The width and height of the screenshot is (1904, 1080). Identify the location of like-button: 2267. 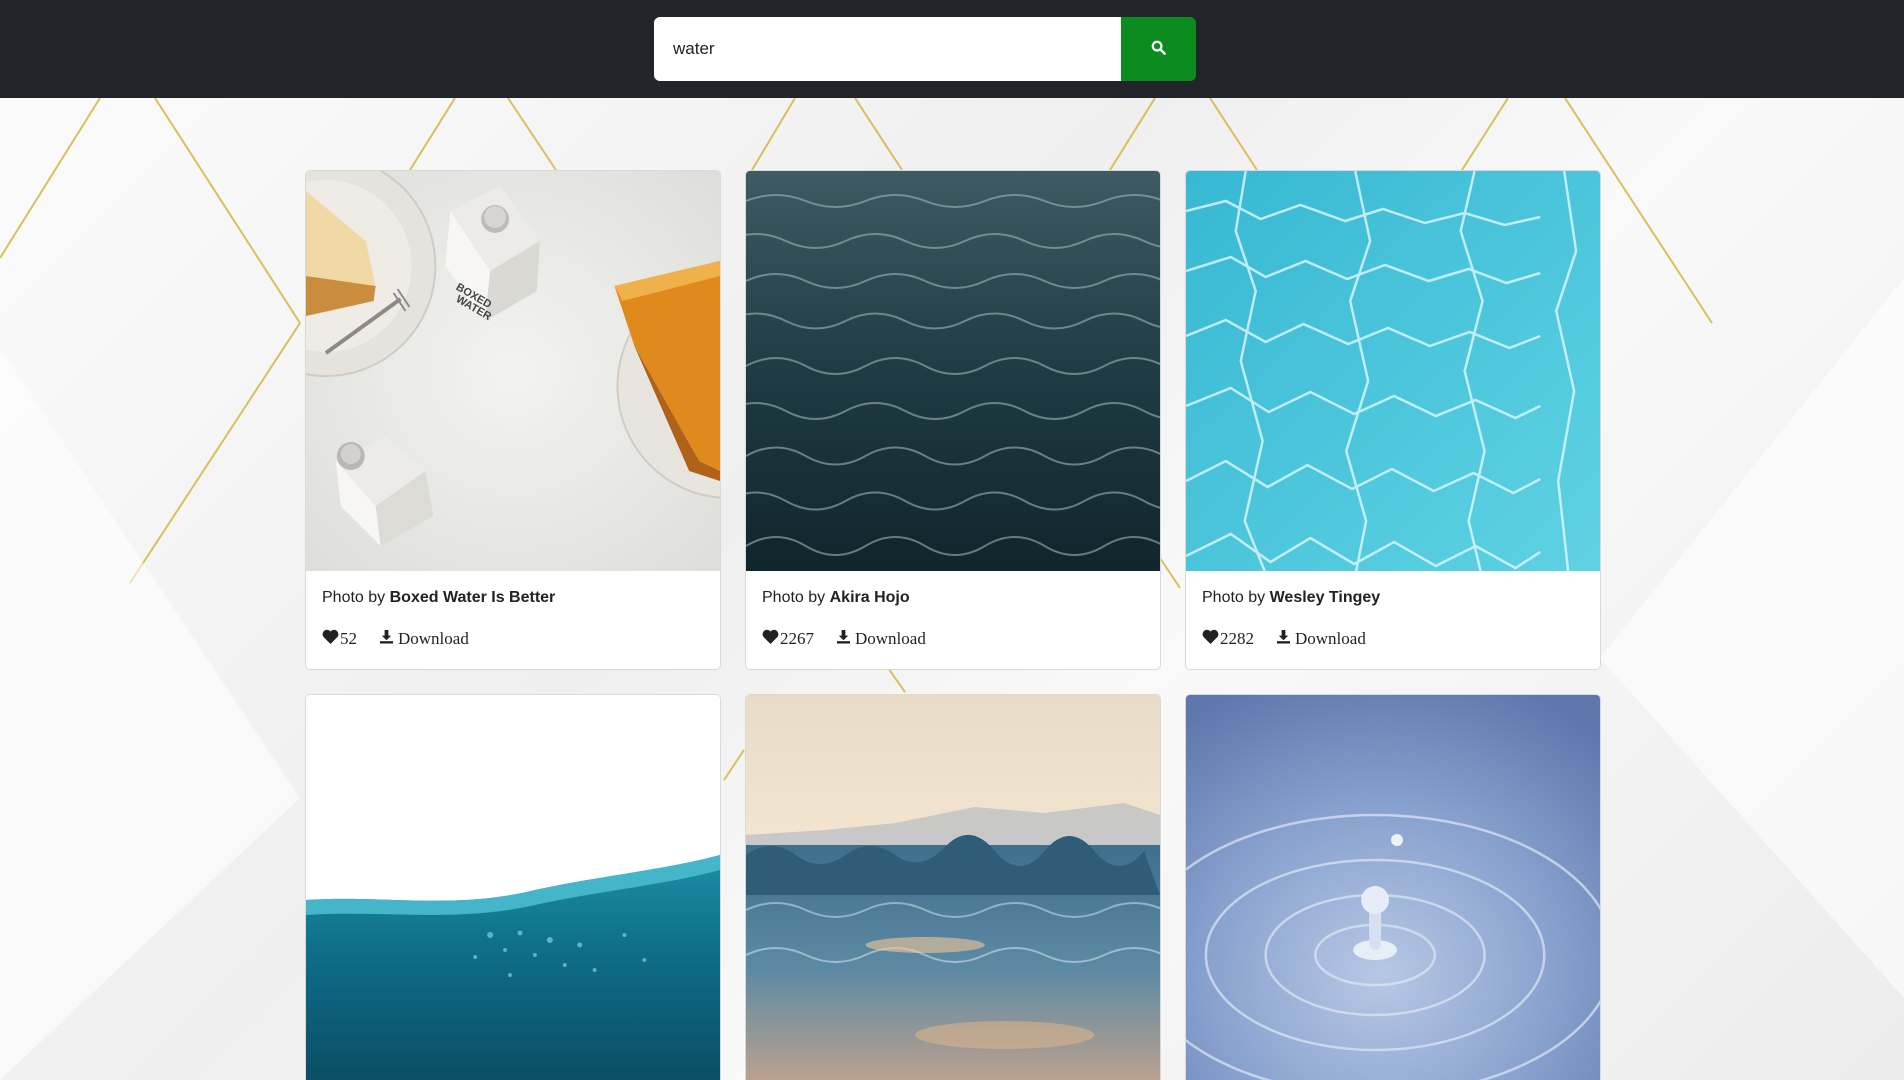
(788, 639).